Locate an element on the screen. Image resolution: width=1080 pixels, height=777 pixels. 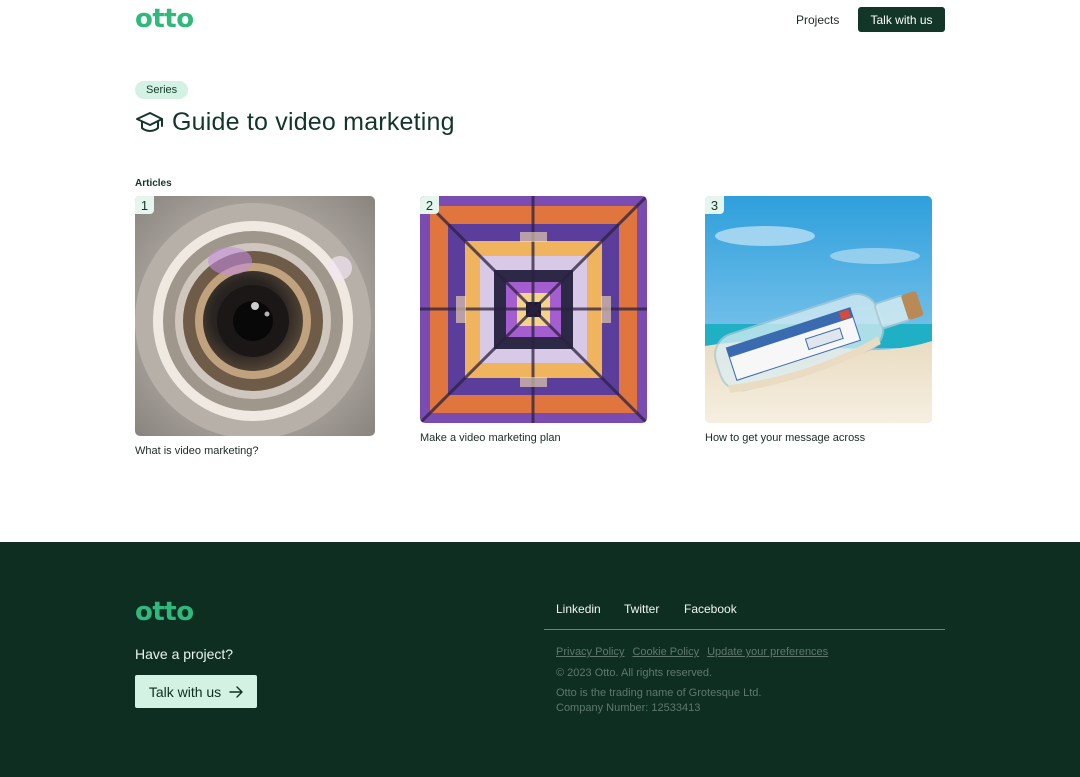
company-number-text: Company Number: 12533413 is located at coordinates (628, 708).